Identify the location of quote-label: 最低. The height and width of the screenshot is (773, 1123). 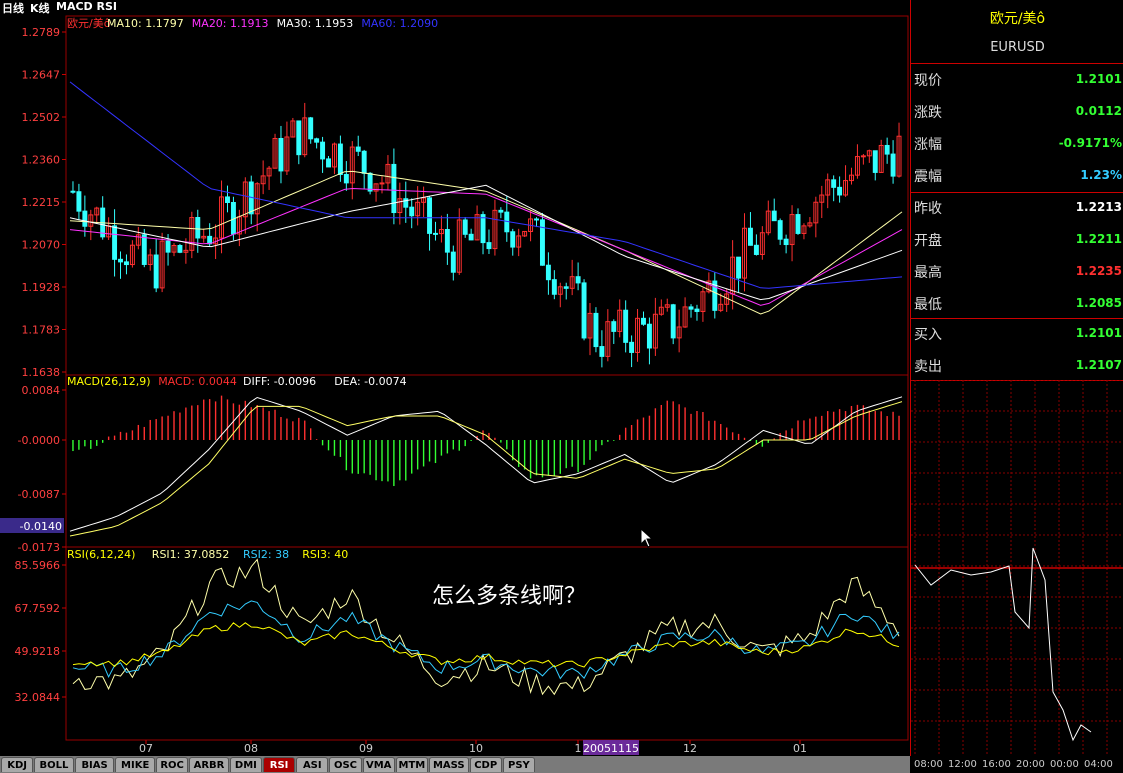
(928, 305).